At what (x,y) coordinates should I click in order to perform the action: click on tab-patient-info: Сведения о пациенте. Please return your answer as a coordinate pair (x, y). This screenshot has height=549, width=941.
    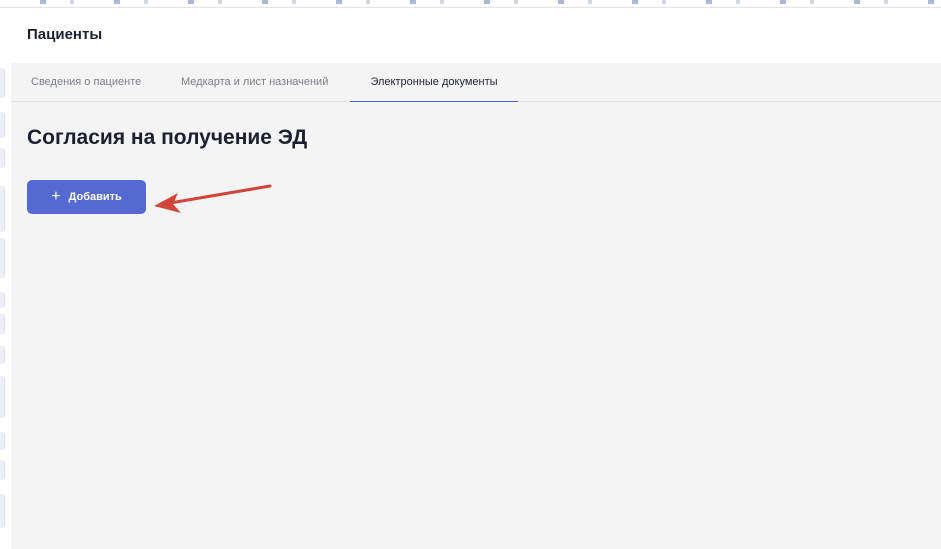
    Looking at the image, I should click on (86, 82).